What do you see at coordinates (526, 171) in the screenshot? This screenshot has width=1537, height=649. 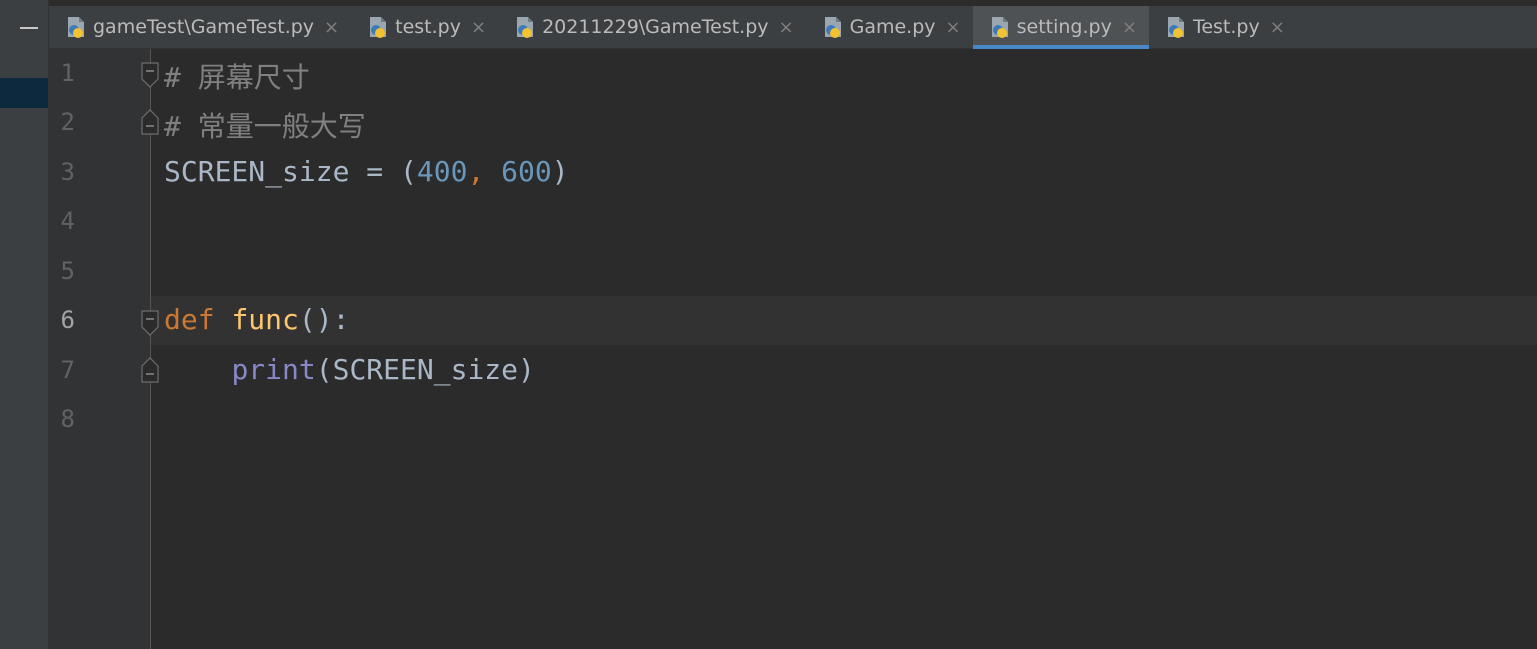 I see `number: 600` at bounding box center [526, 171].